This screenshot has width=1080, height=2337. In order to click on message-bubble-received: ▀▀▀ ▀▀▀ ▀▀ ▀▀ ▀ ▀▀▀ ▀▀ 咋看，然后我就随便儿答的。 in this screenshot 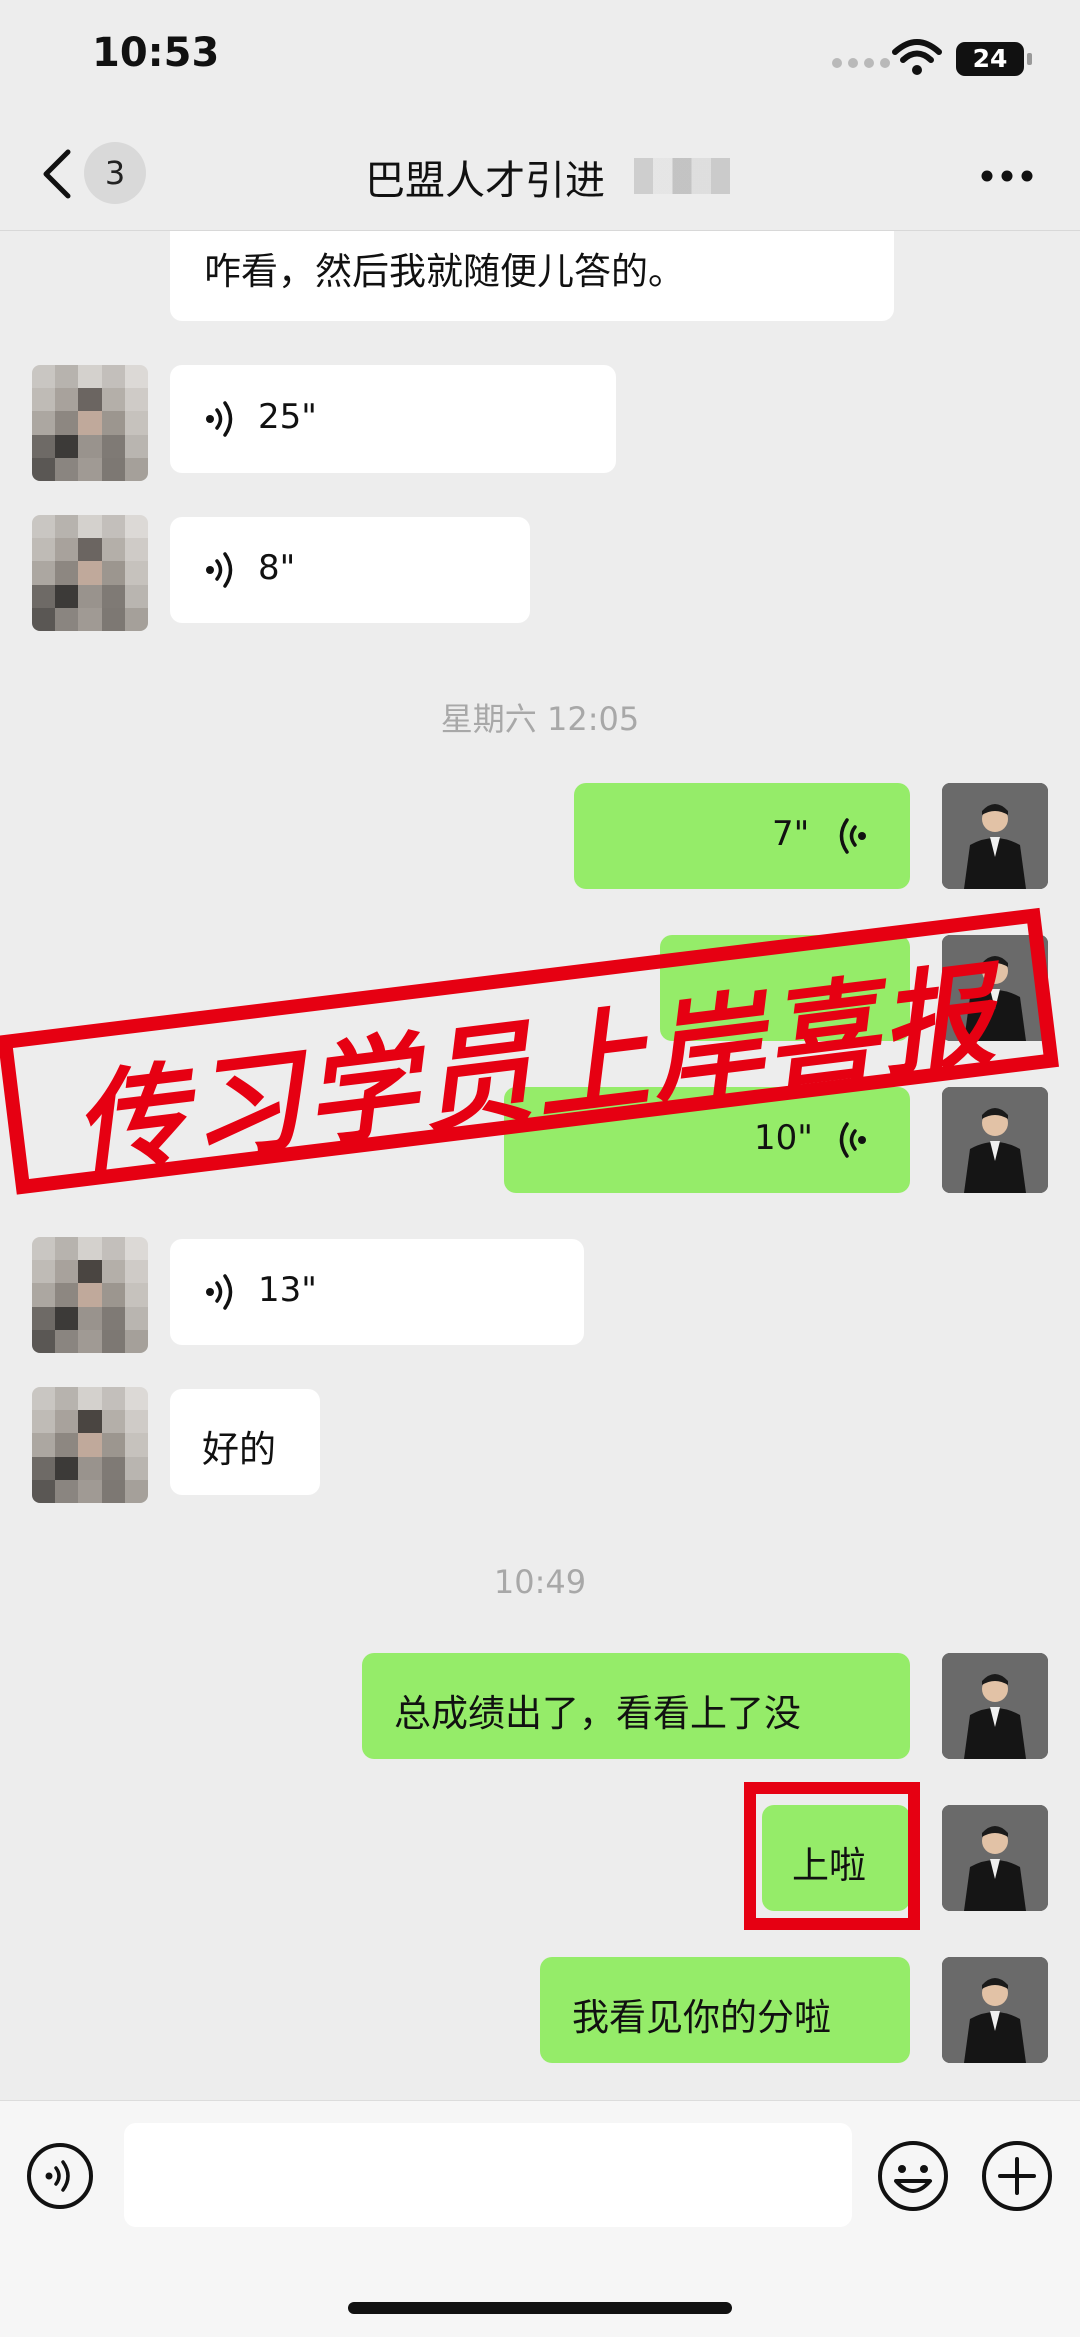, I will do `click(532, 276)`.